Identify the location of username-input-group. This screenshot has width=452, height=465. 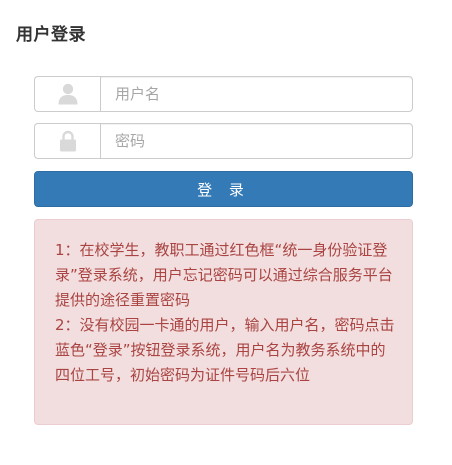
(223, 94).